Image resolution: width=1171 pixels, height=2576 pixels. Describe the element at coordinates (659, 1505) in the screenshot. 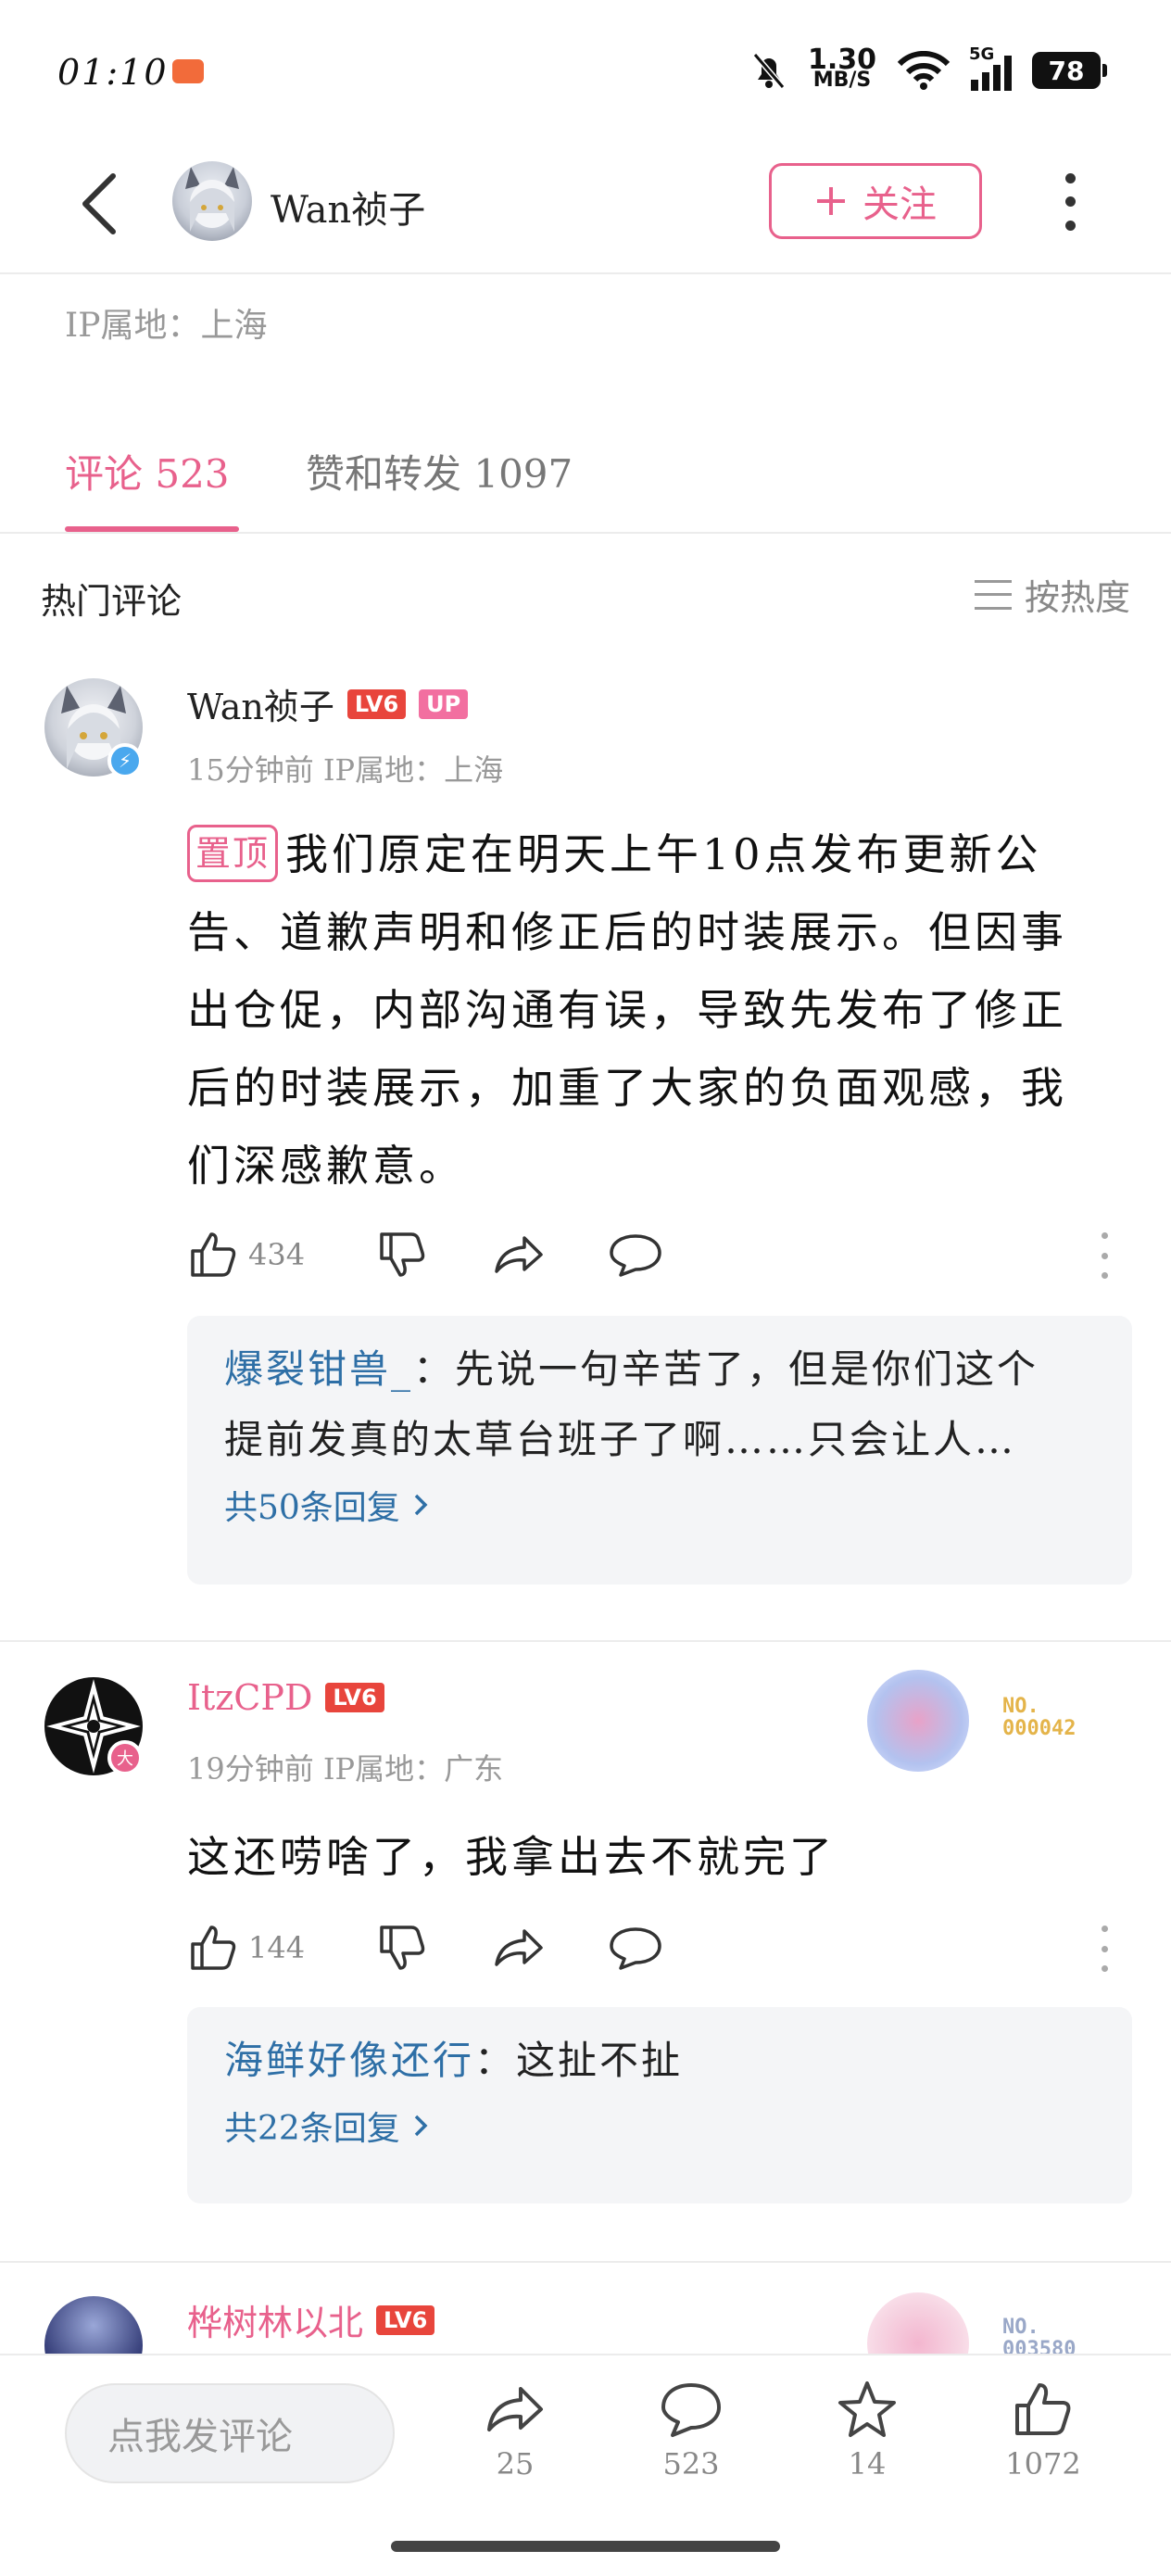

I see `view-replies-link: 共50条回复` at that location.